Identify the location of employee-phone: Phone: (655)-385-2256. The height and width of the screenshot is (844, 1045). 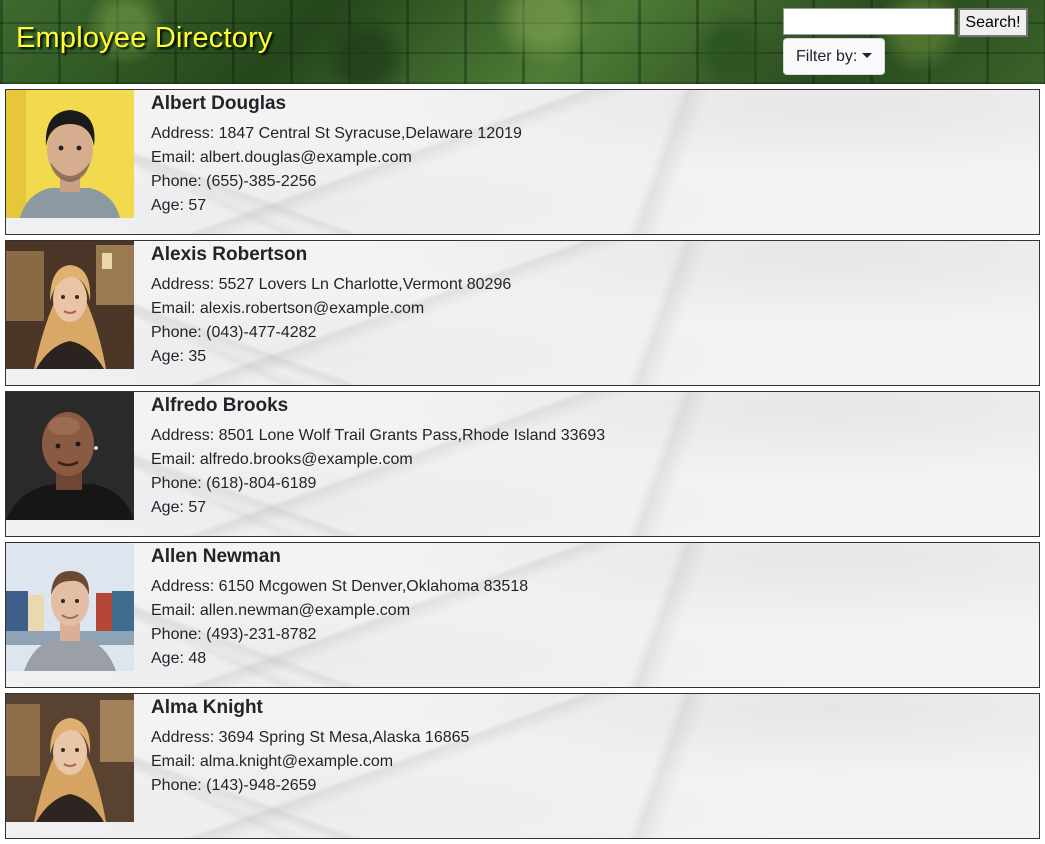
(233, 182).